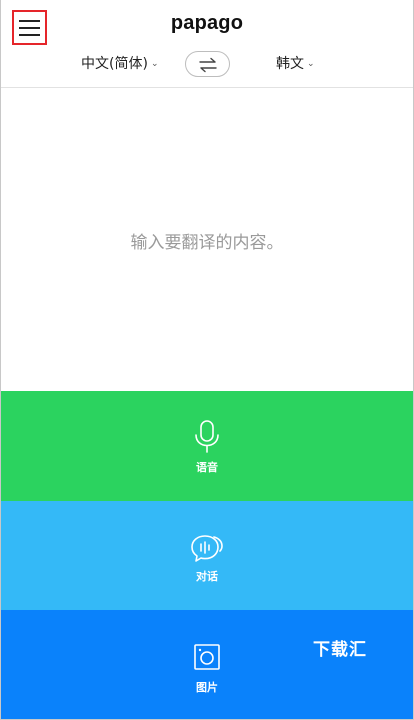 This screenshot has width=414, height=720. Describe the element at coordinates (207, 243) in the screenshot. I see `input-placeholder: 输入要翻译的内容。` at that location.